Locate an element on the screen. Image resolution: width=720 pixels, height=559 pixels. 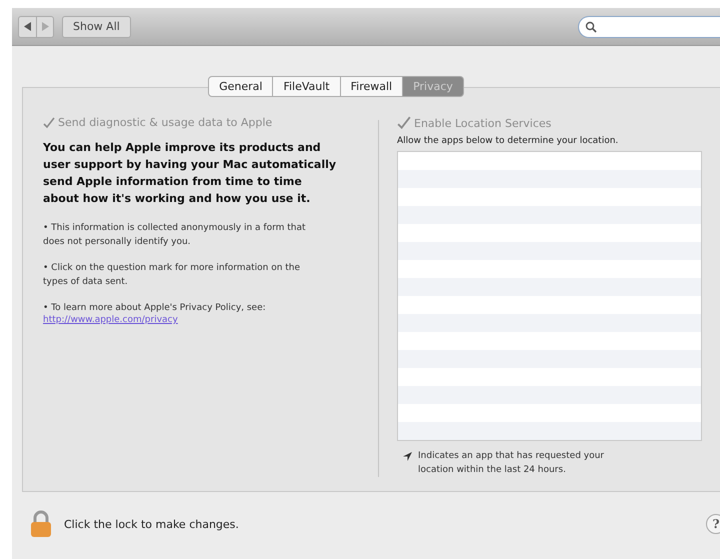
tab: FileVault is located at coordinates (307, 86).